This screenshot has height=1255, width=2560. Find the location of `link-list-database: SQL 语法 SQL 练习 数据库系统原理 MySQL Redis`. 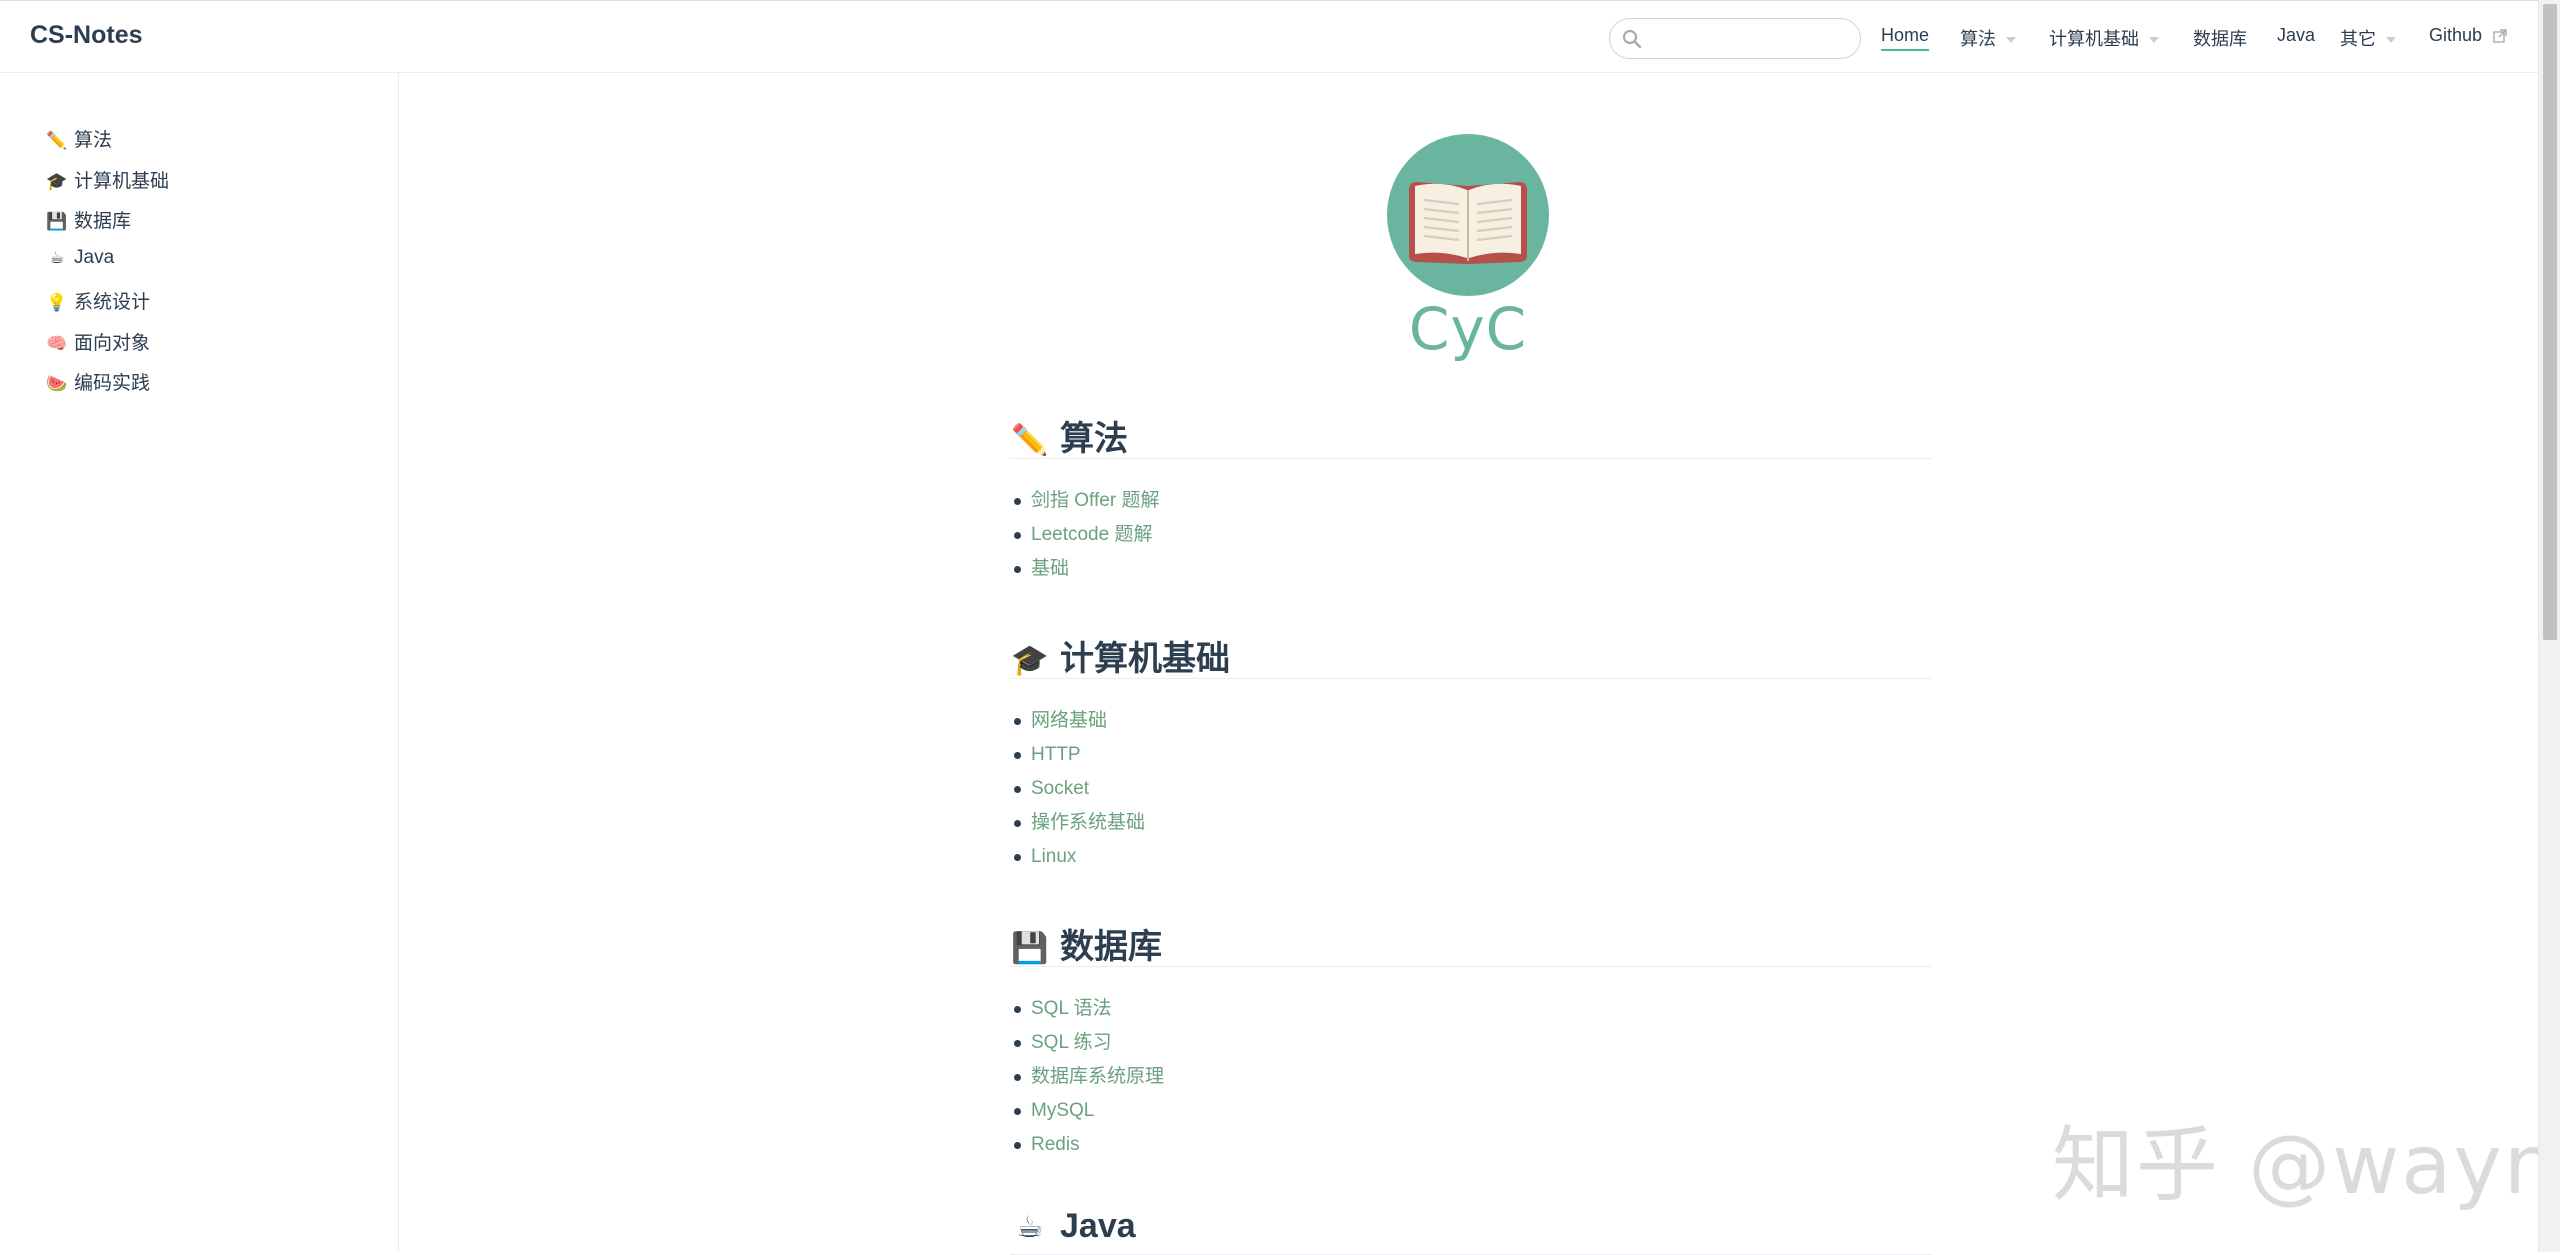

link-list-database: SQL 语法 SQL 练习 数据库系统原理 MySQL Redis is located at coordinates (1087, 1077).